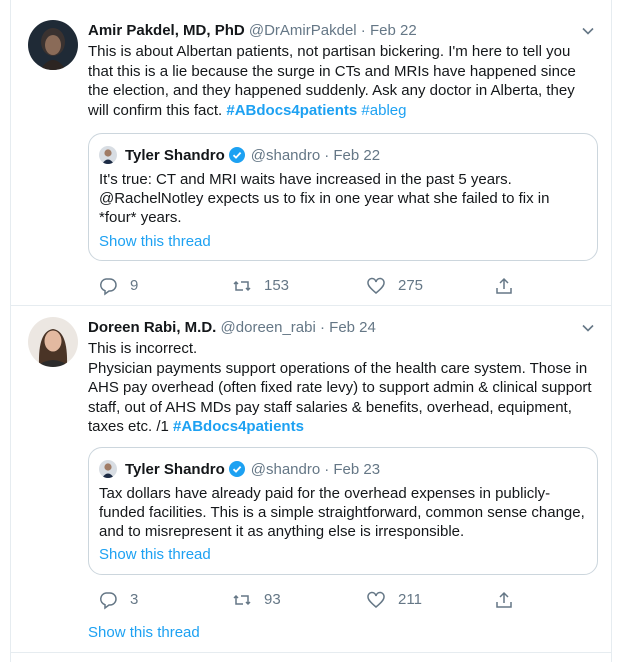 This screenshot has width=636, height=662. Describe the element at coordinates (118, 600) in the screenshot. I see `reply-button: 3` at that location.